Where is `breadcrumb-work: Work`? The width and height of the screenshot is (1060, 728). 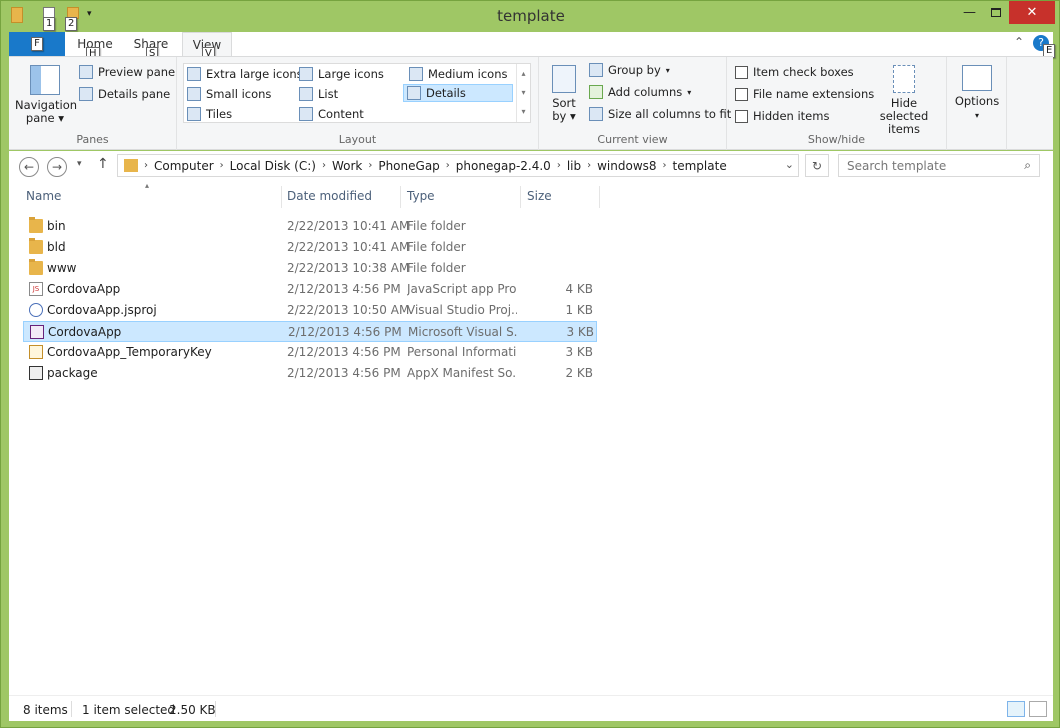
breadcrumb-work: Work is located at coordinates (347, 166).